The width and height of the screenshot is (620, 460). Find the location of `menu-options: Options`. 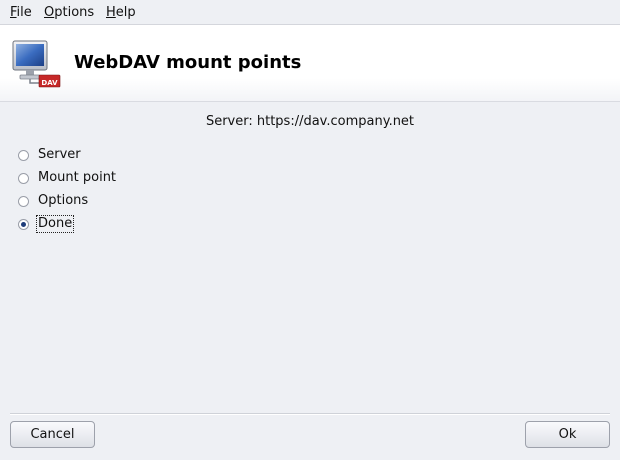

menu-options: Options is located at coordinates (69, 13).